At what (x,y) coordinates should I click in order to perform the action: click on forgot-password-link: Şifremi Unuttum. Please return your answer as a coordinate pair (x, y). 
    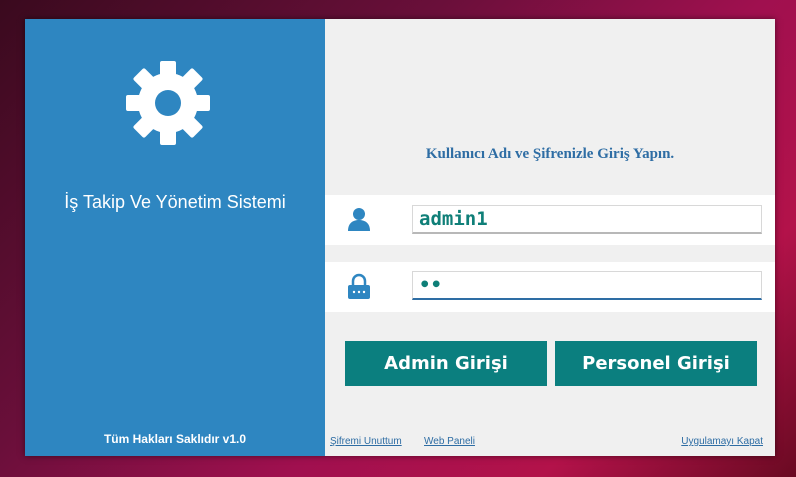
    Looking at the image, I should click on (366, 441).